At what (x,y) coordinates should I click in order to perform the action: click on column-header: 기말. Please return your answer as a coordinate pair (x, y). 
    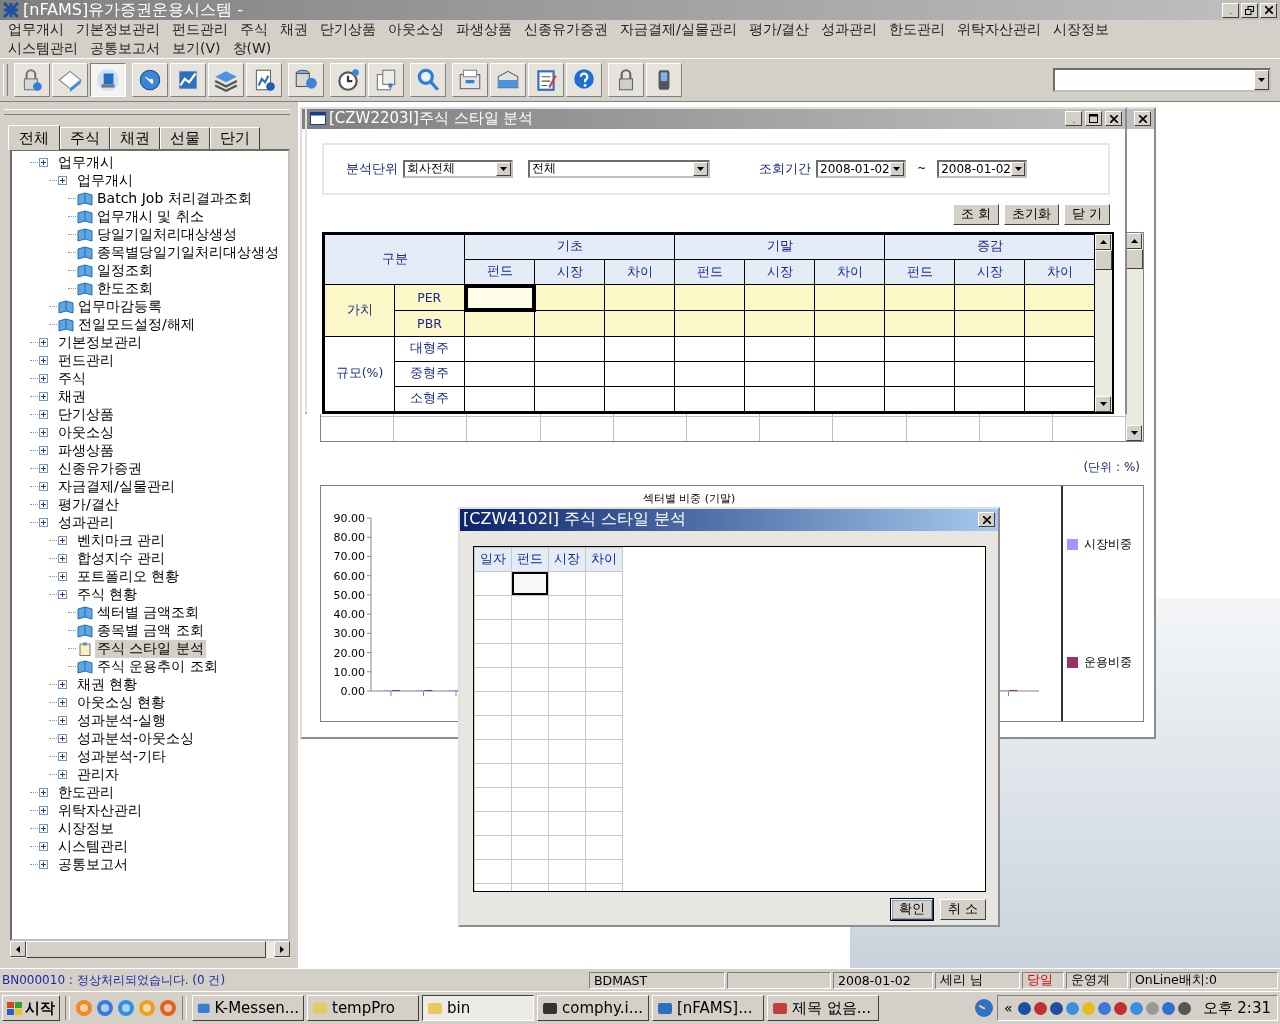
    Looking at the image, I should click on (779, 247).